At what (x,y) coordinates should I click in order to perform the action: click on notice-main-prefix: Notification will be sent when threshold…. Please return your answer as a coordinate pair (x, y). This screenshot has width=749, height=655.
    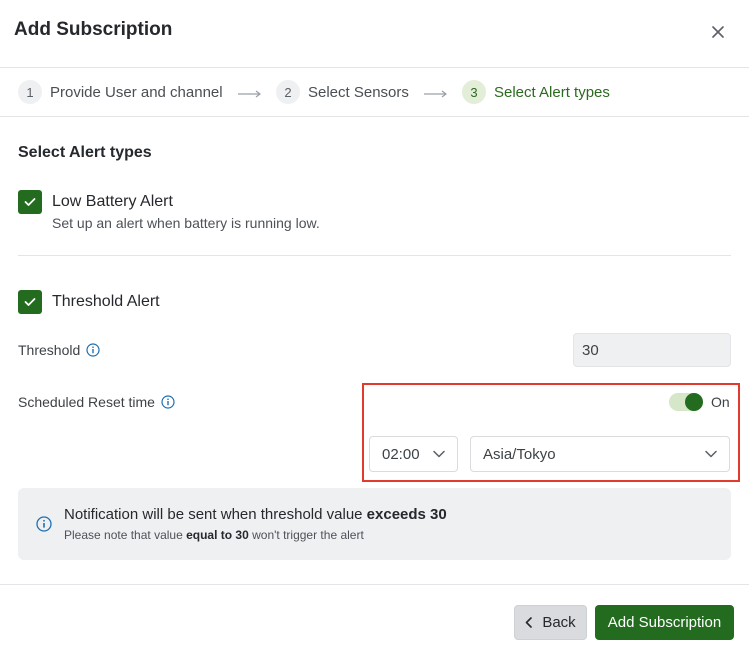
    Looking at the image, I should click on (215, 514).